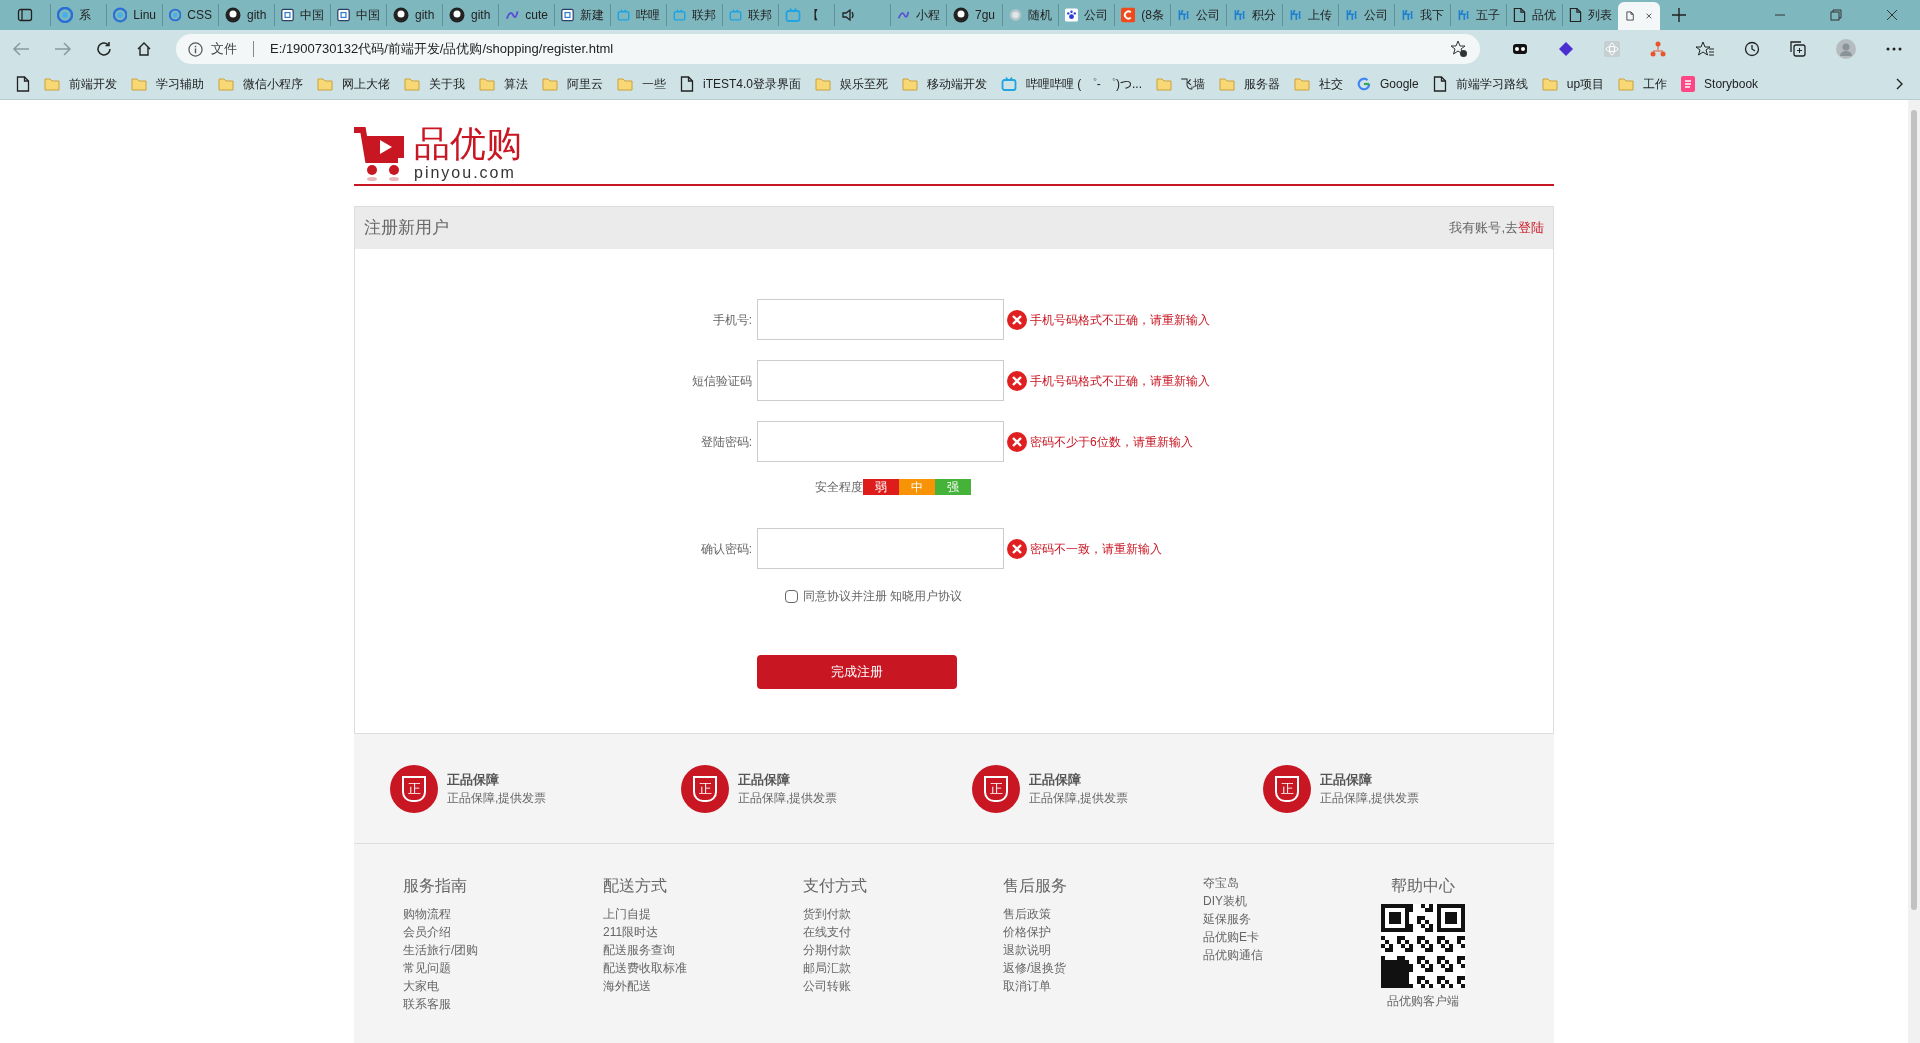 This screenshot has height=1043, width=1920. I want to click on reload-icon, so click(104, 49).